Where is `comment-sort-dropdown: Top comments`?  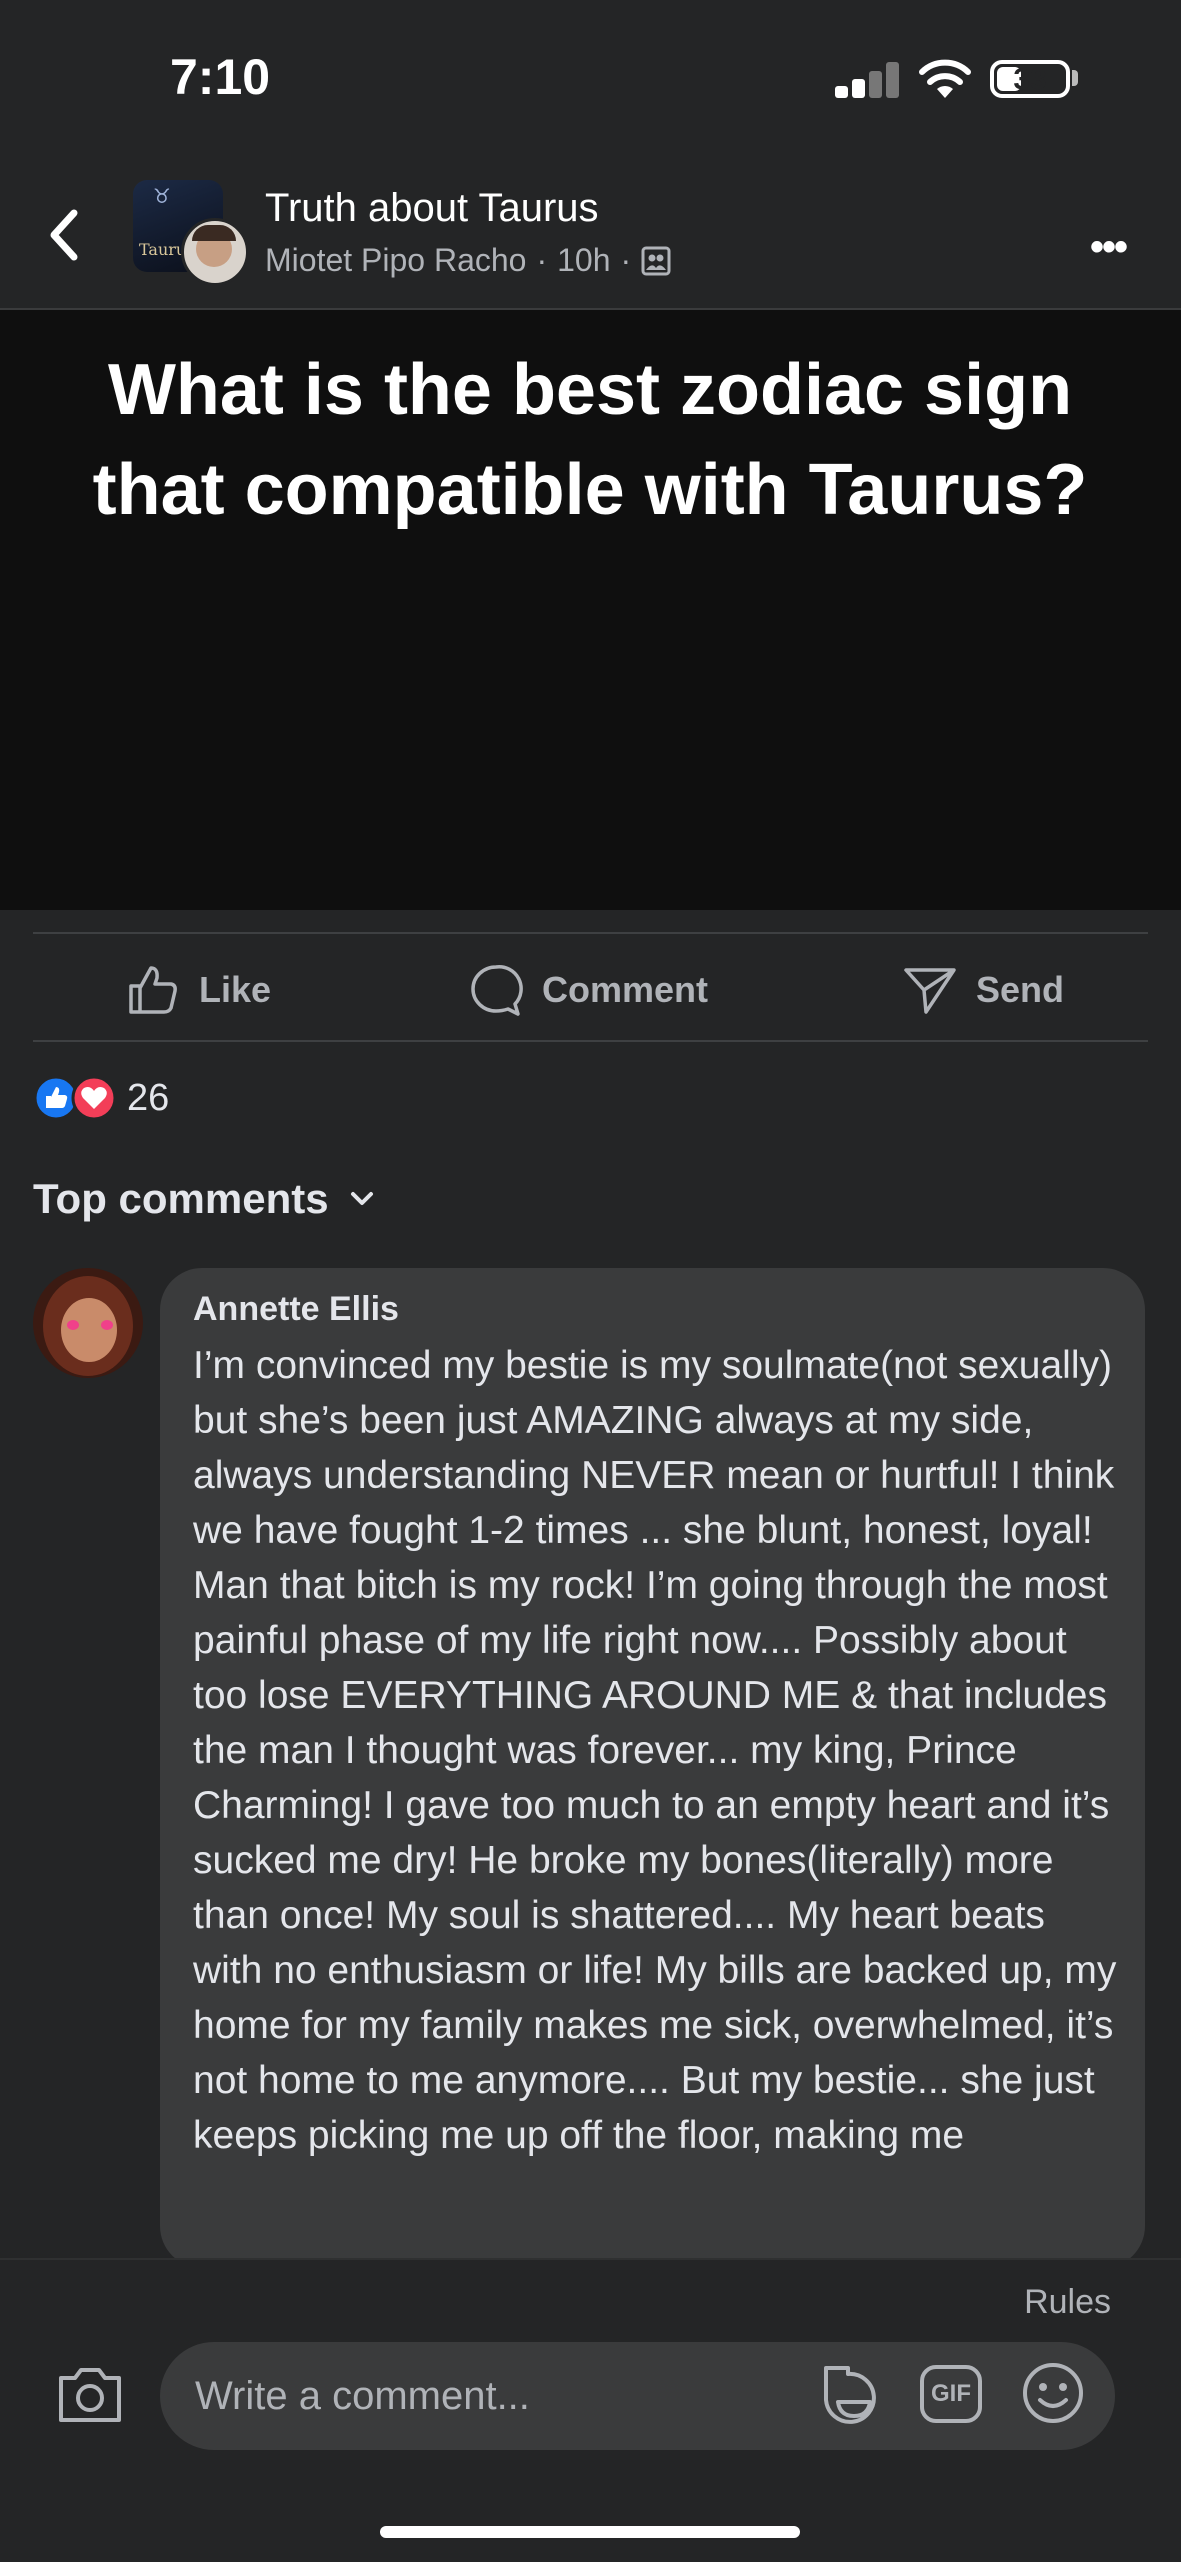
comment-sort-dropdown: Top comments is located at coordinates (206, 1199).